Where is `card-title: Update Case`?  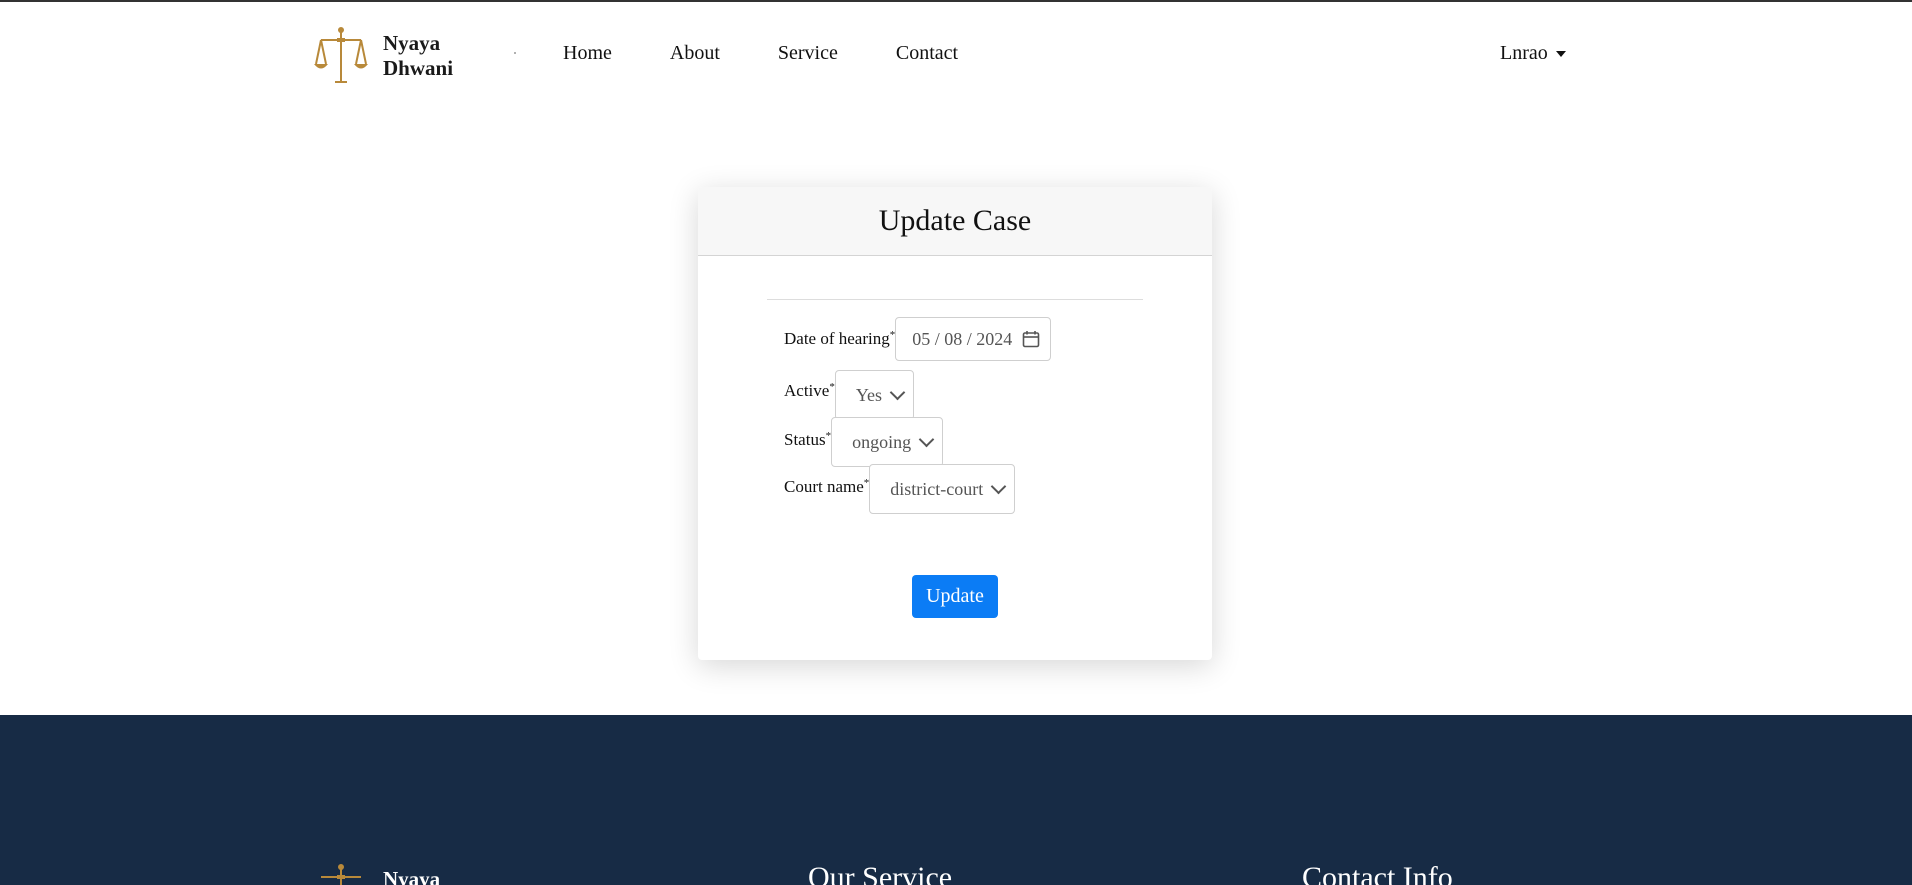 card-title: Update Case is located at coordinates (955, 220).